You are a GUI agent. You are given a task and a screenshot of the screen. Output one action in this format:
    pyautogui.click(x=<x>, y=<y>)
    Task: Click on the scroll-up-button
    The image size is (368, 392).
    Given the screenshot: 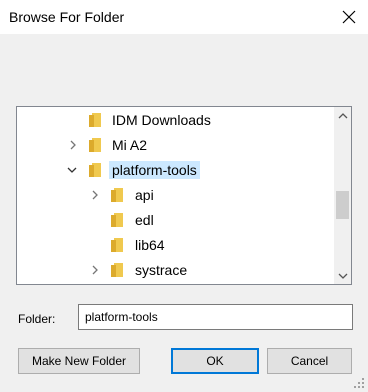 What is the action you would take?
    pyautogui.click(x=342, y=115)
    